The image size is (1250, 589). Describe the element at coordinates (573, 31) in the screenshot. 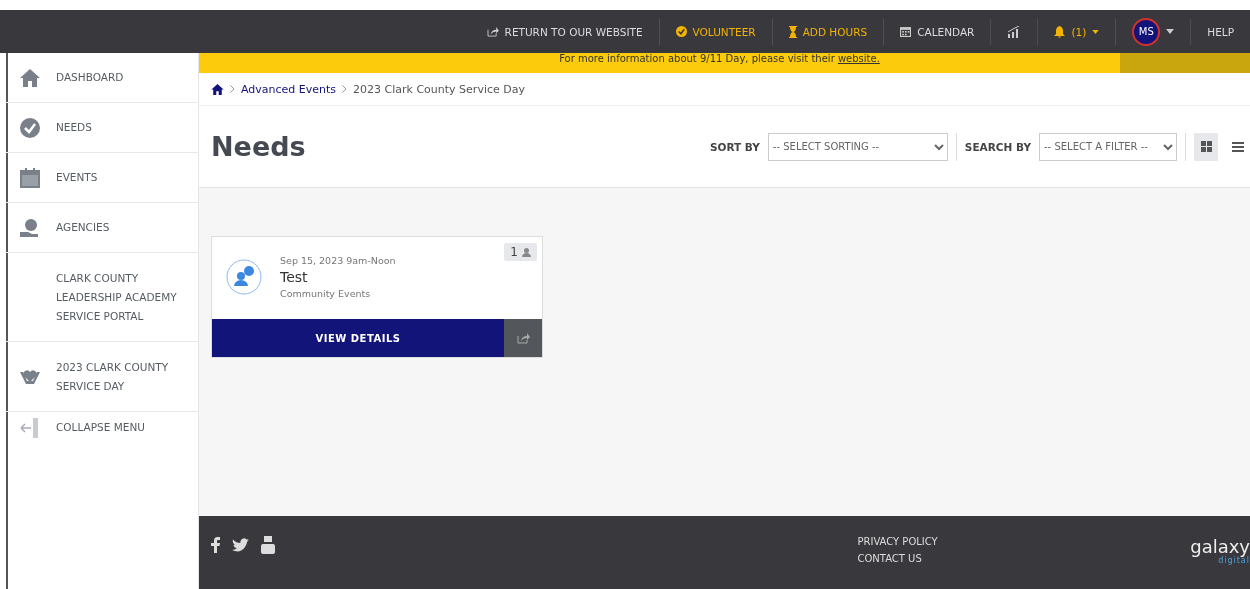

I see `nav-link: RETURN TO OUR WEBSITE` at that location.